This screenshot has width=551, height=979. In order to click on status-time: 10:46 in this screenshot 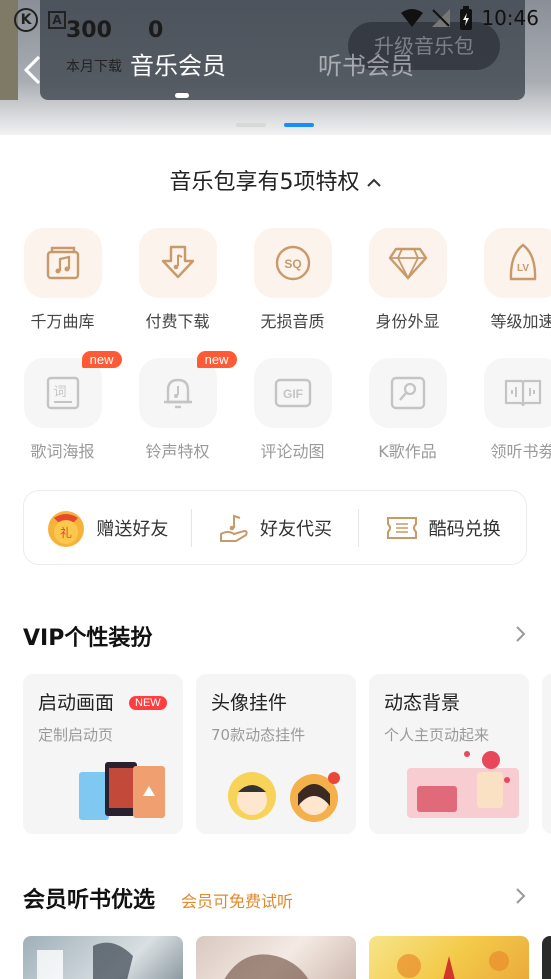, I will do `click(510, 18)`.